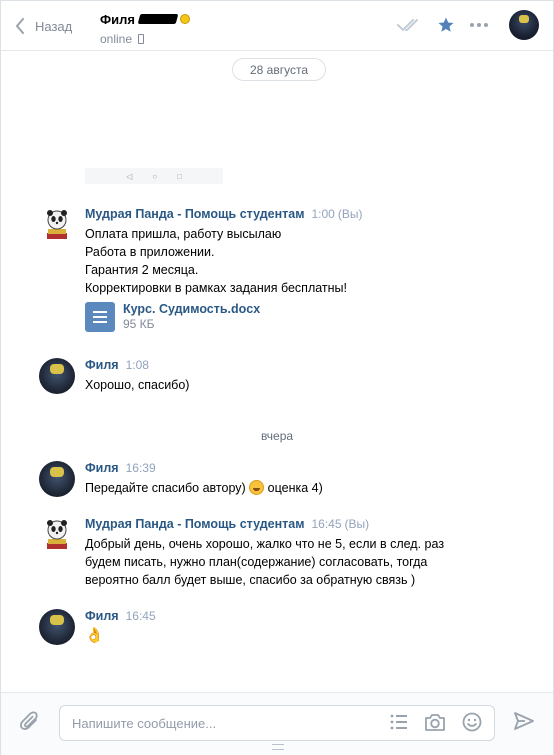 The height and width of the screenshot is (755, 554). Describe the element at coordinates (137, 376) in the screenshot. I see `message-body: Филя 1:08 Хорошо, спасибо)` at that location.